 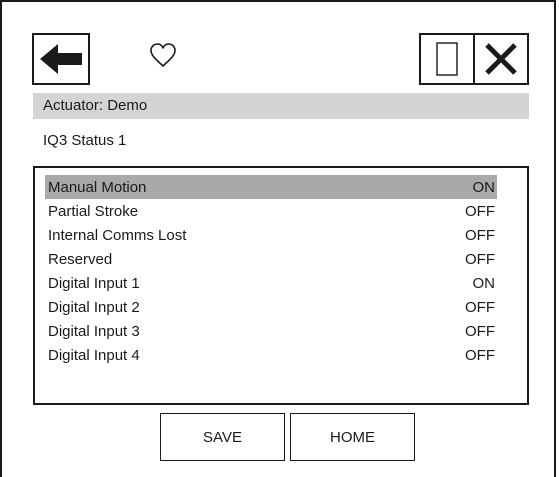 I want to click on status-label: Manual Motion, so click(x=97, y=187).